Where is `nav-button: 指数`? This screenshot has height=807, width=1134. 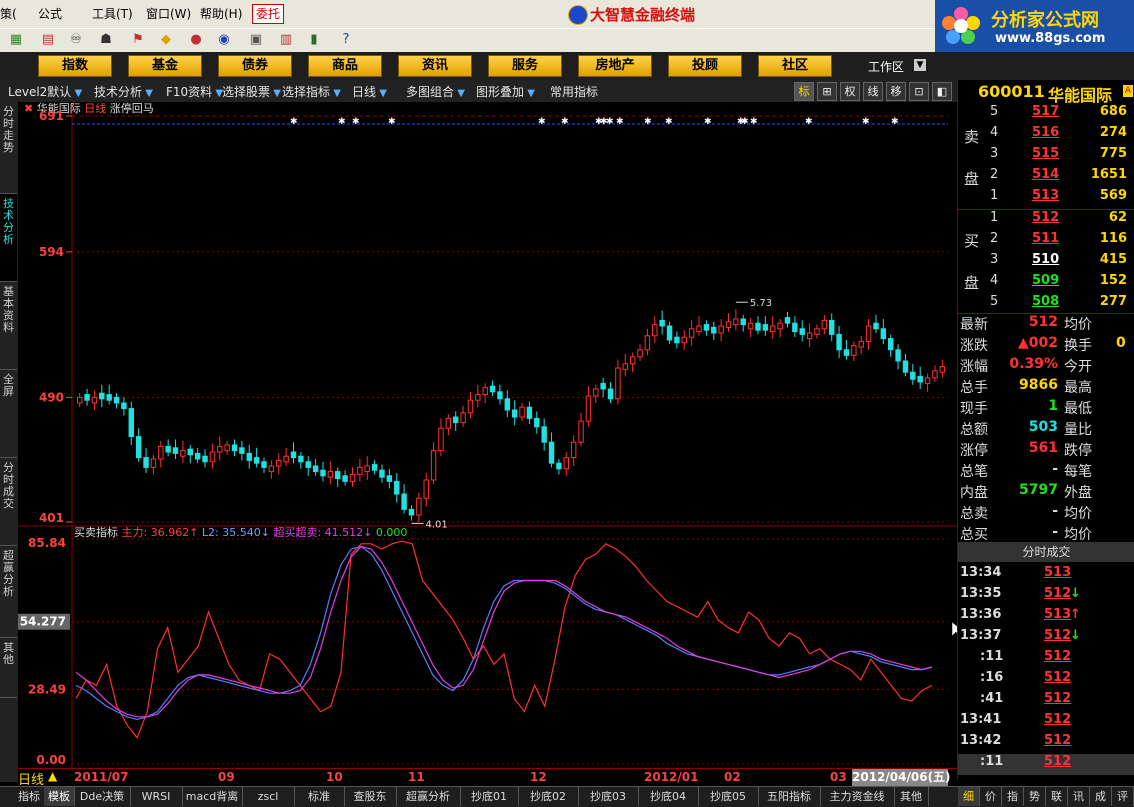
nav-button: 指数 is located at coordinates (75, 66).